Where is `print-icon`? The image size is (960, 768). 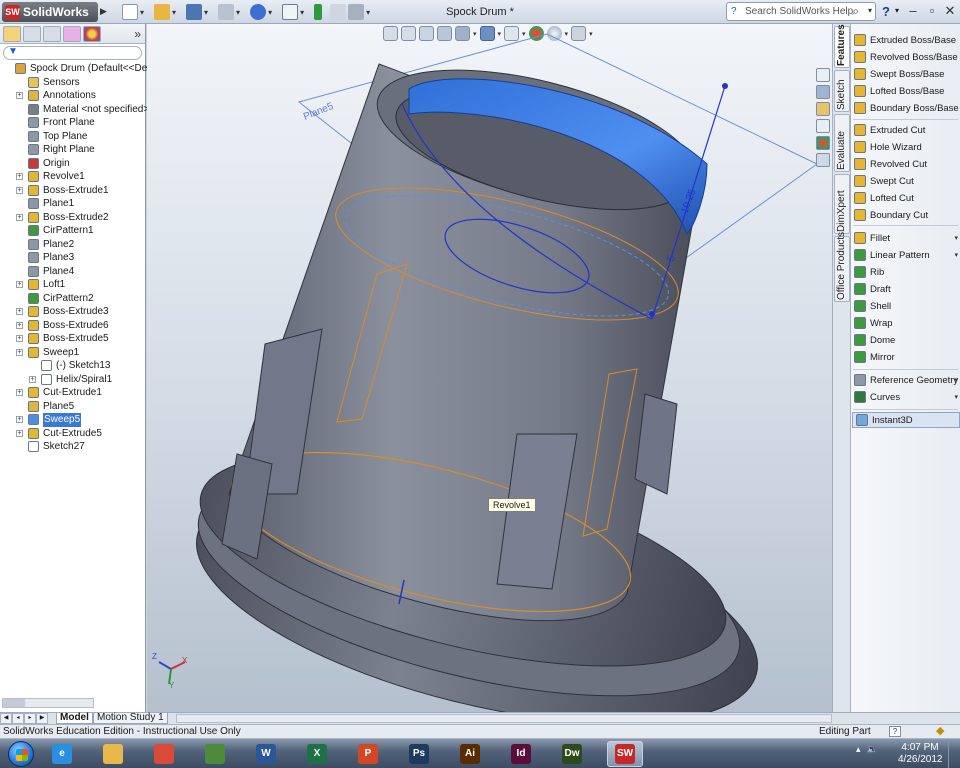 print-icon is located at coordinates (226, 12).